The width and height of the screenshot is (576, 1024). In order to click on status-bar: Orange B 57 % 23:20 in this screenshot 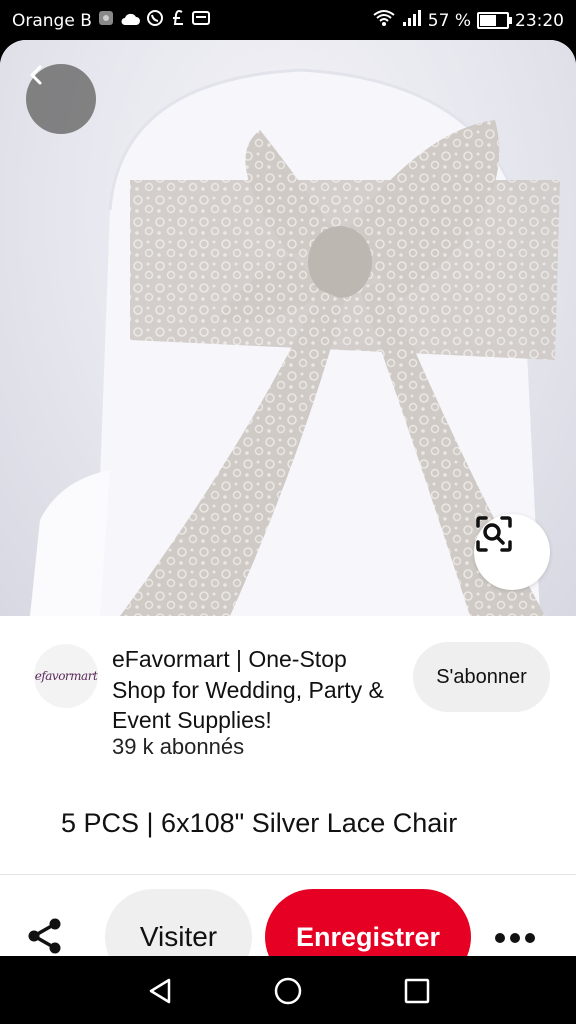, I will do `click(288, 20)`.